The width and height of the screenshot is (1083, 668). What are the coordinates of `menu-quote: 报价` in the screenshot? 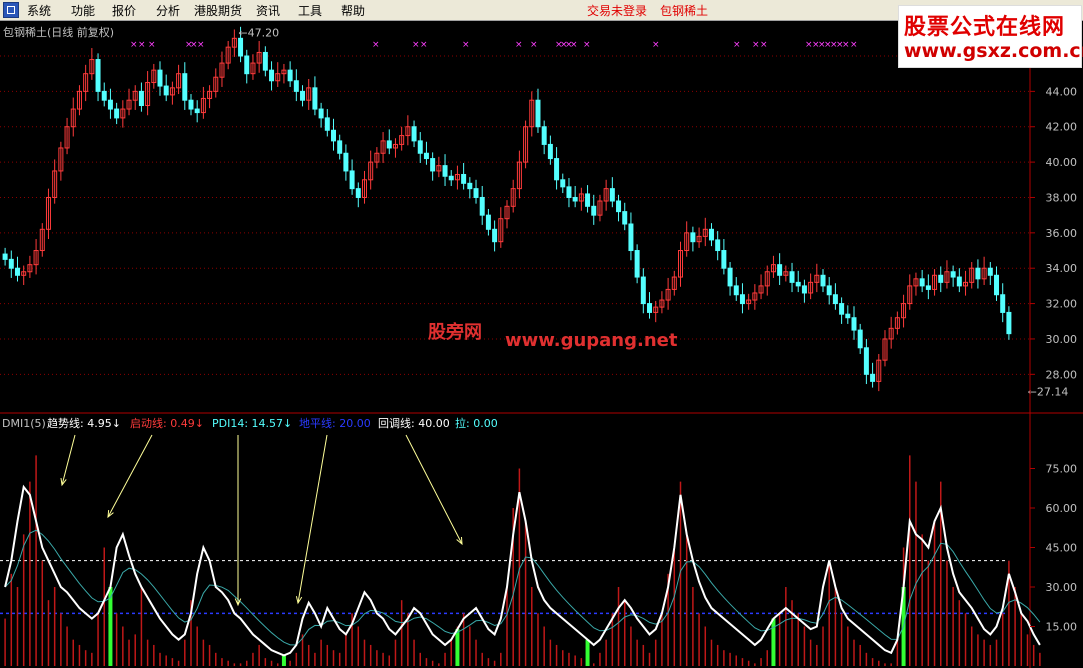 It's located at (124, 10).